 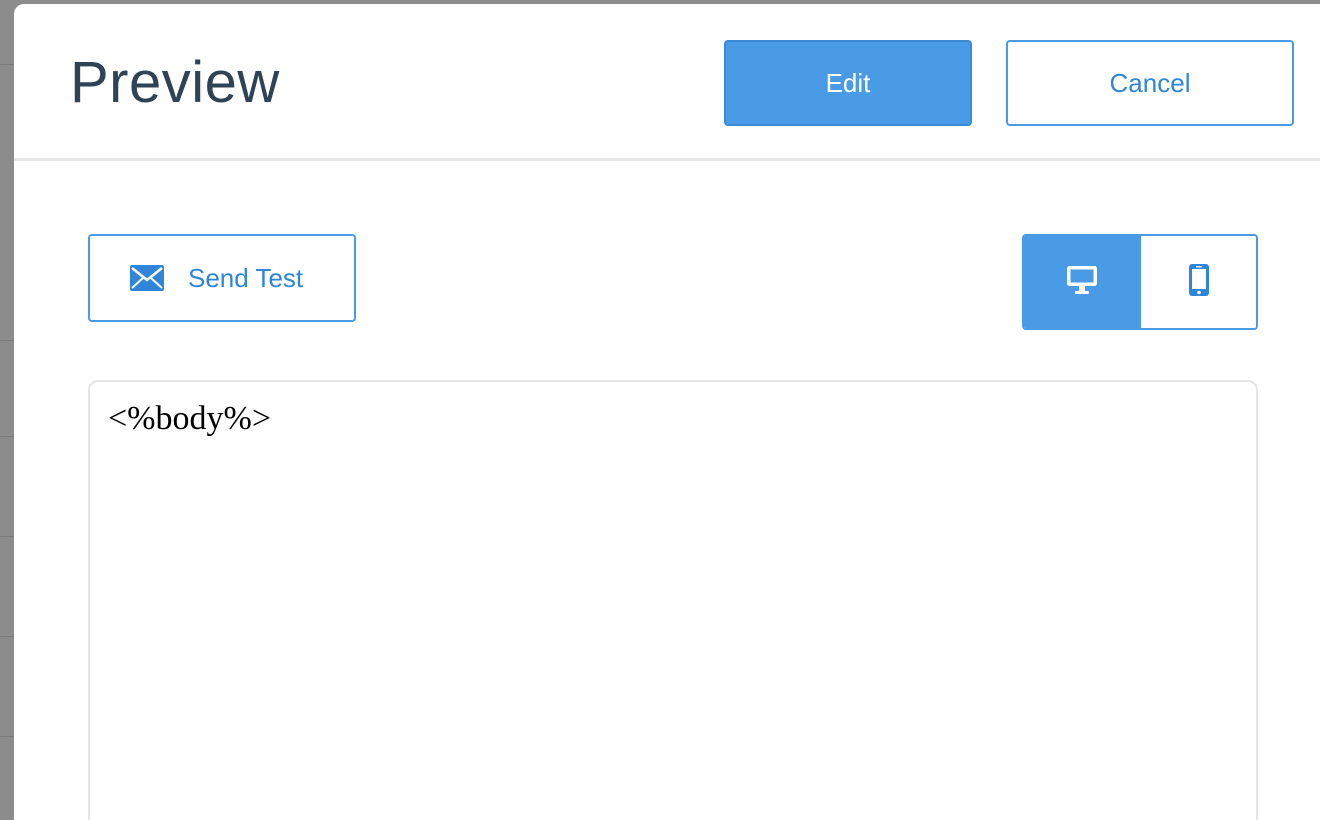 What do you see at coordinates (147, 278) in the screenshot?
I see `envelope-icon` at bounding box center [147, 278].